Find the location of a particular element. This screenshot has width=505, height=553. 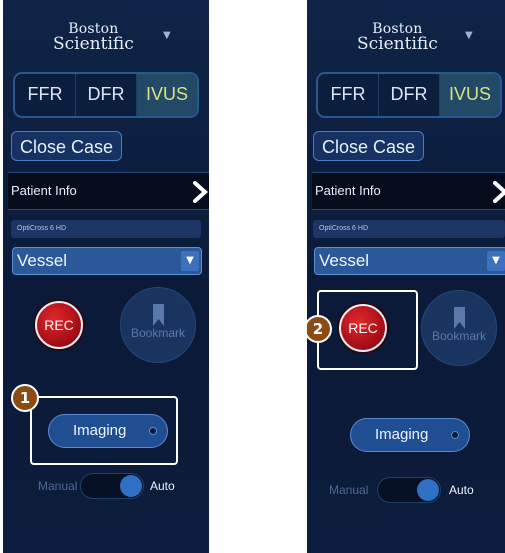

rec-button: REC is located at coordinates (59, 325).